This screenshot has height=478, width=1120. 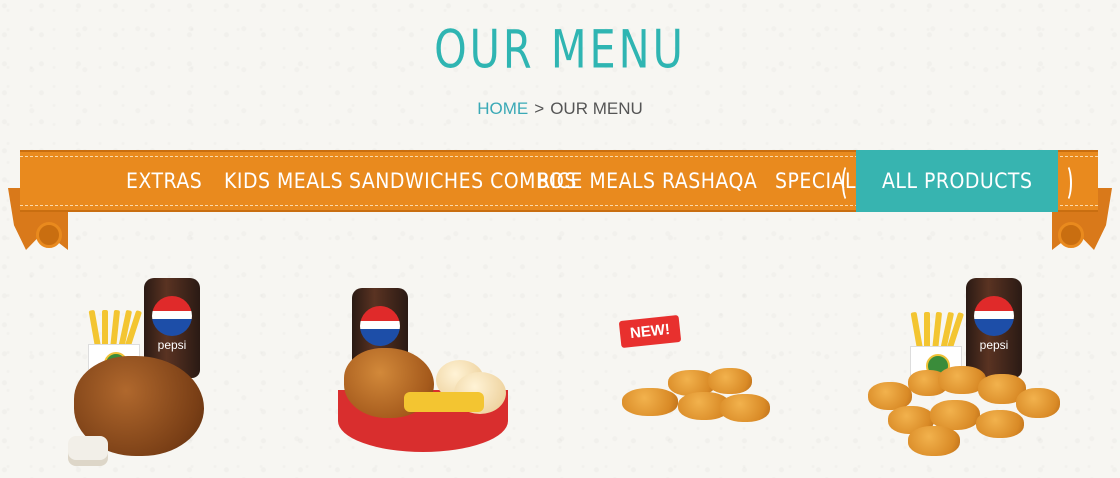 I want to click on nav-item-rashaqa: RASHAQA, so click(x=709, y=181).